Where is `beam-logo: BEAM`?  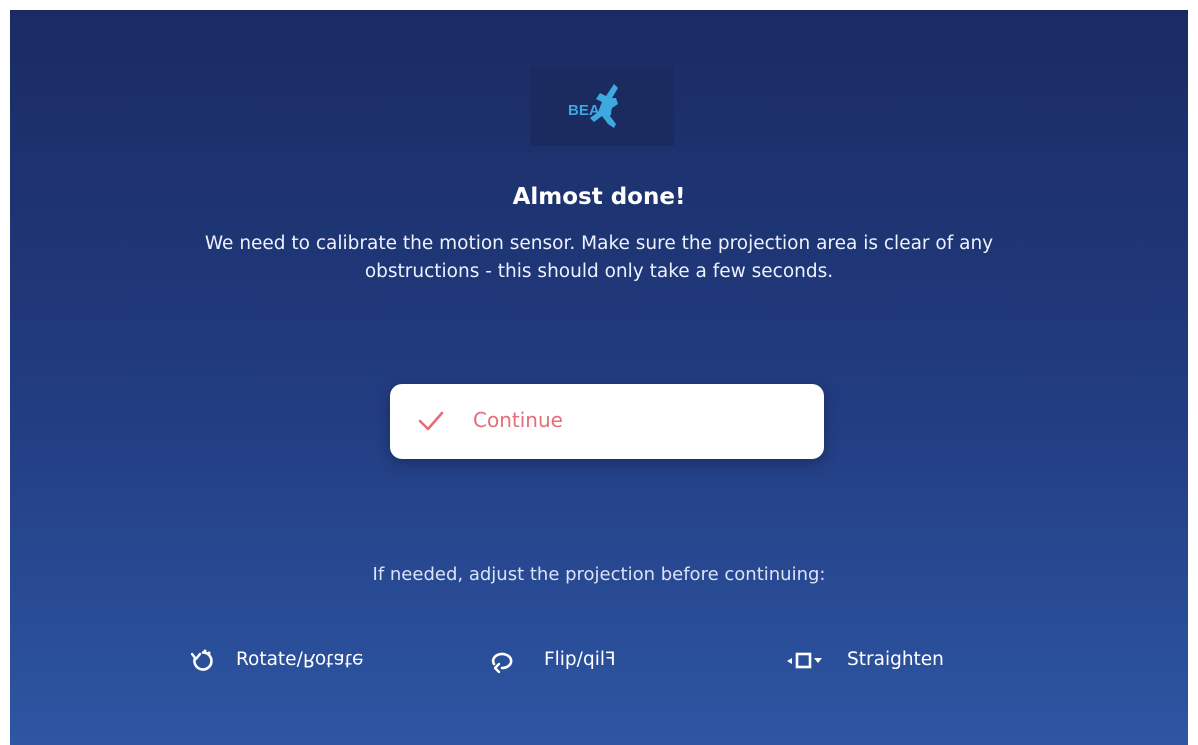
beam-logo: BEAM is located at coordinates (602, 106).